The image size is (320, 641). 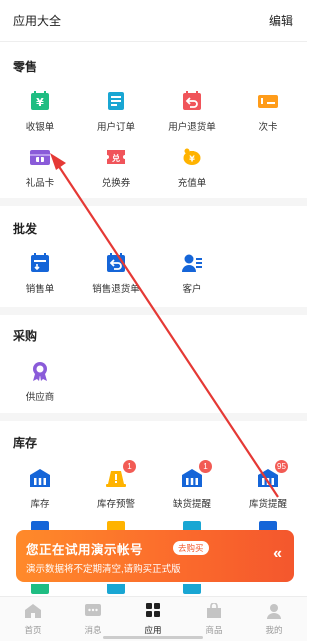 I want to click on app-label: 用户退货单, so click(x=192, y=127).